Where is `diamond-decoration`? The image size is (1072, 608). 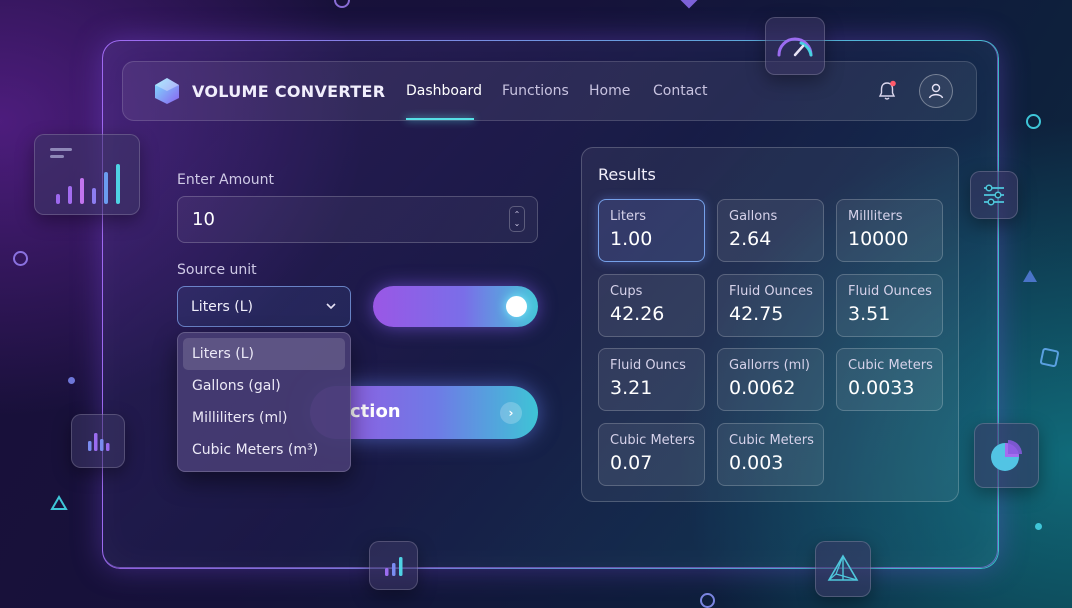 diamond-decoration is located at coordinates (689, 4).